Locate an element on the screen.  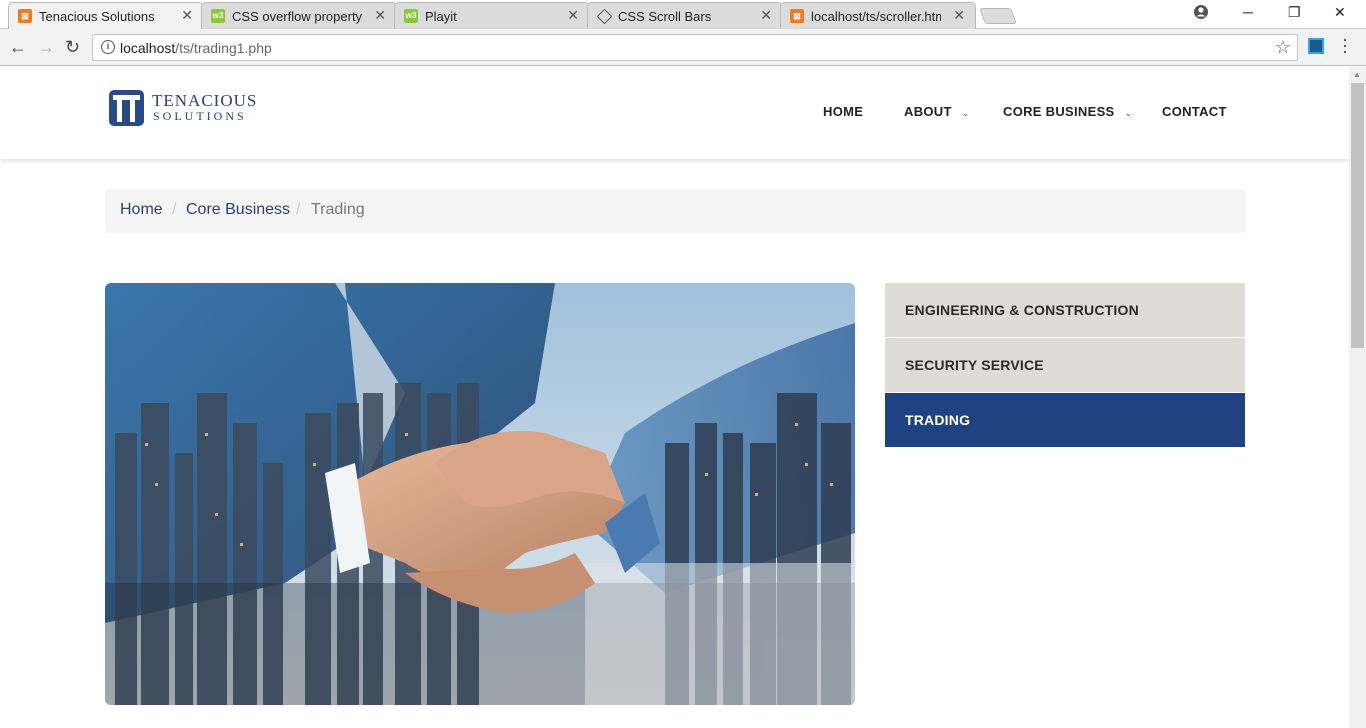
tab-title: Playit is located at coordinates (441, 16).